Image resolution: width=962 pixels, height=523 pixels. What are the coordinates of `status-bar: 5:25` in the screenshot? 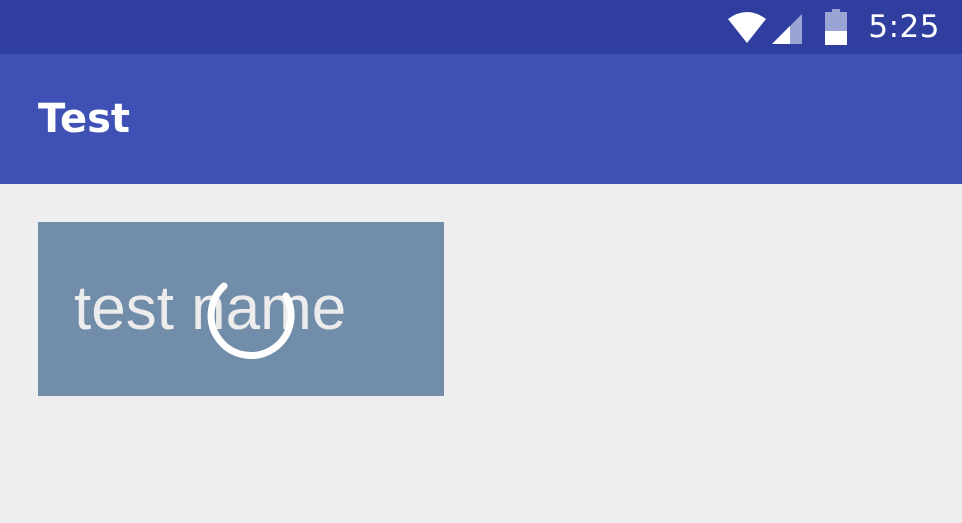 It's located at (481, 27).